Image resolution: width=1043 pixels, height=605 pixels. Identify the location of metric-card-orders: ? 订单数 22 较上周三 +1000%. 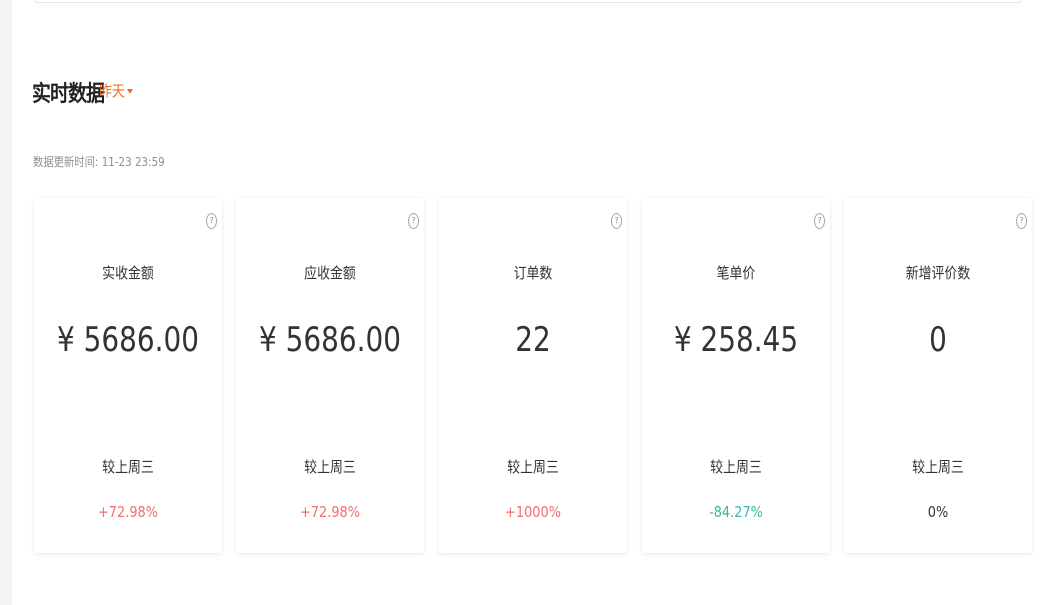
(533, 375).